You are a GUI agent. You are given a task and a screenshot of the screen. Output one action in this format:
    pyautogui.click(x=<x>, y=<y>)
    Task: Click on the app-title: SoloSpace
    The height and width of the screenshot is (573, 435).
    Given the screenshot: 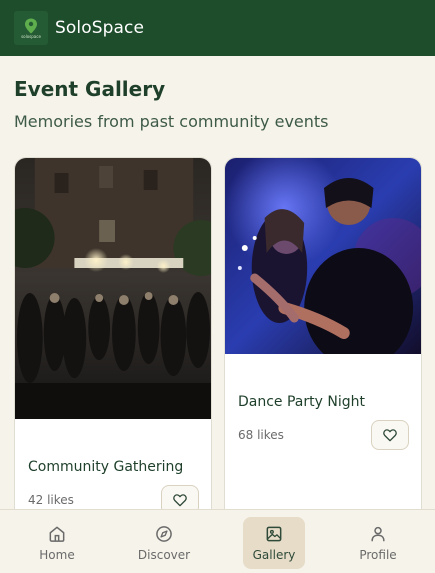 What is the action you would take?
    pyautogui.click(x=100, y=28)
    